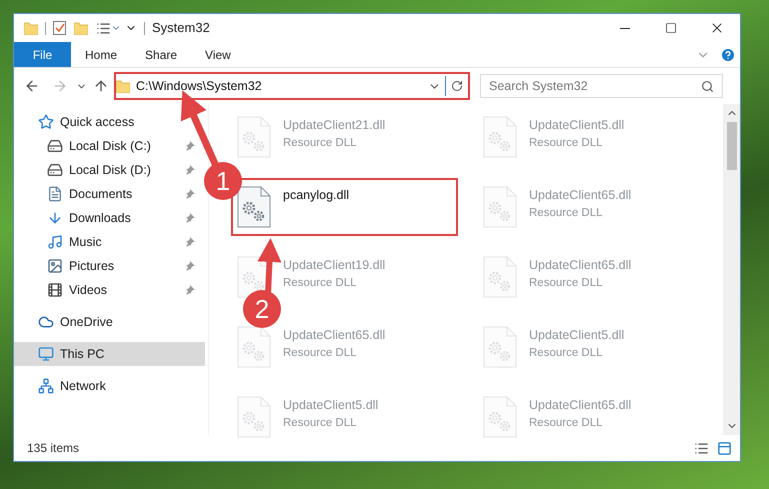 This screenshot has height=489, width=769. What do you see at coordinates (86, 242) in the screenshot?
I see `nav-label: Music` at bounding box center [86, 242].